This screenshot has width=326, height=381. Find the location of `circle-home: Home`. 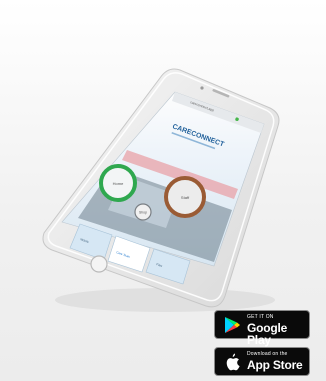

circle-home: Home is located at coordinates (118, 183).